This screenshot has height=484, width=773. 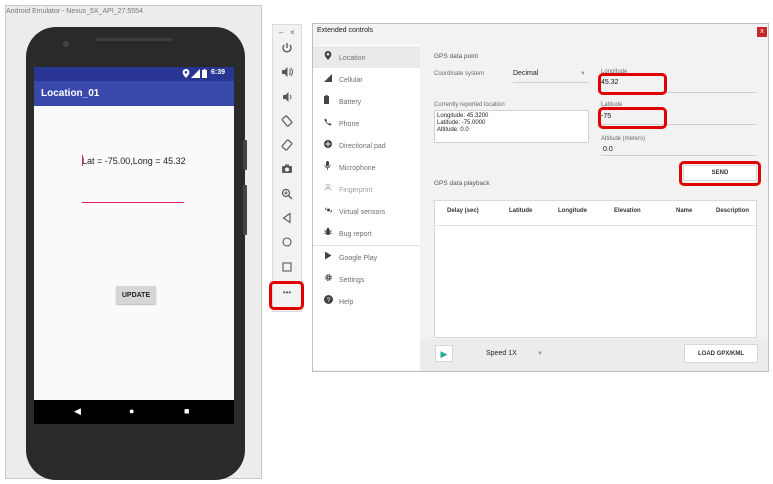 I want to click on reported-altitude: Altitude: 0.0, so click(x=453, y=130).